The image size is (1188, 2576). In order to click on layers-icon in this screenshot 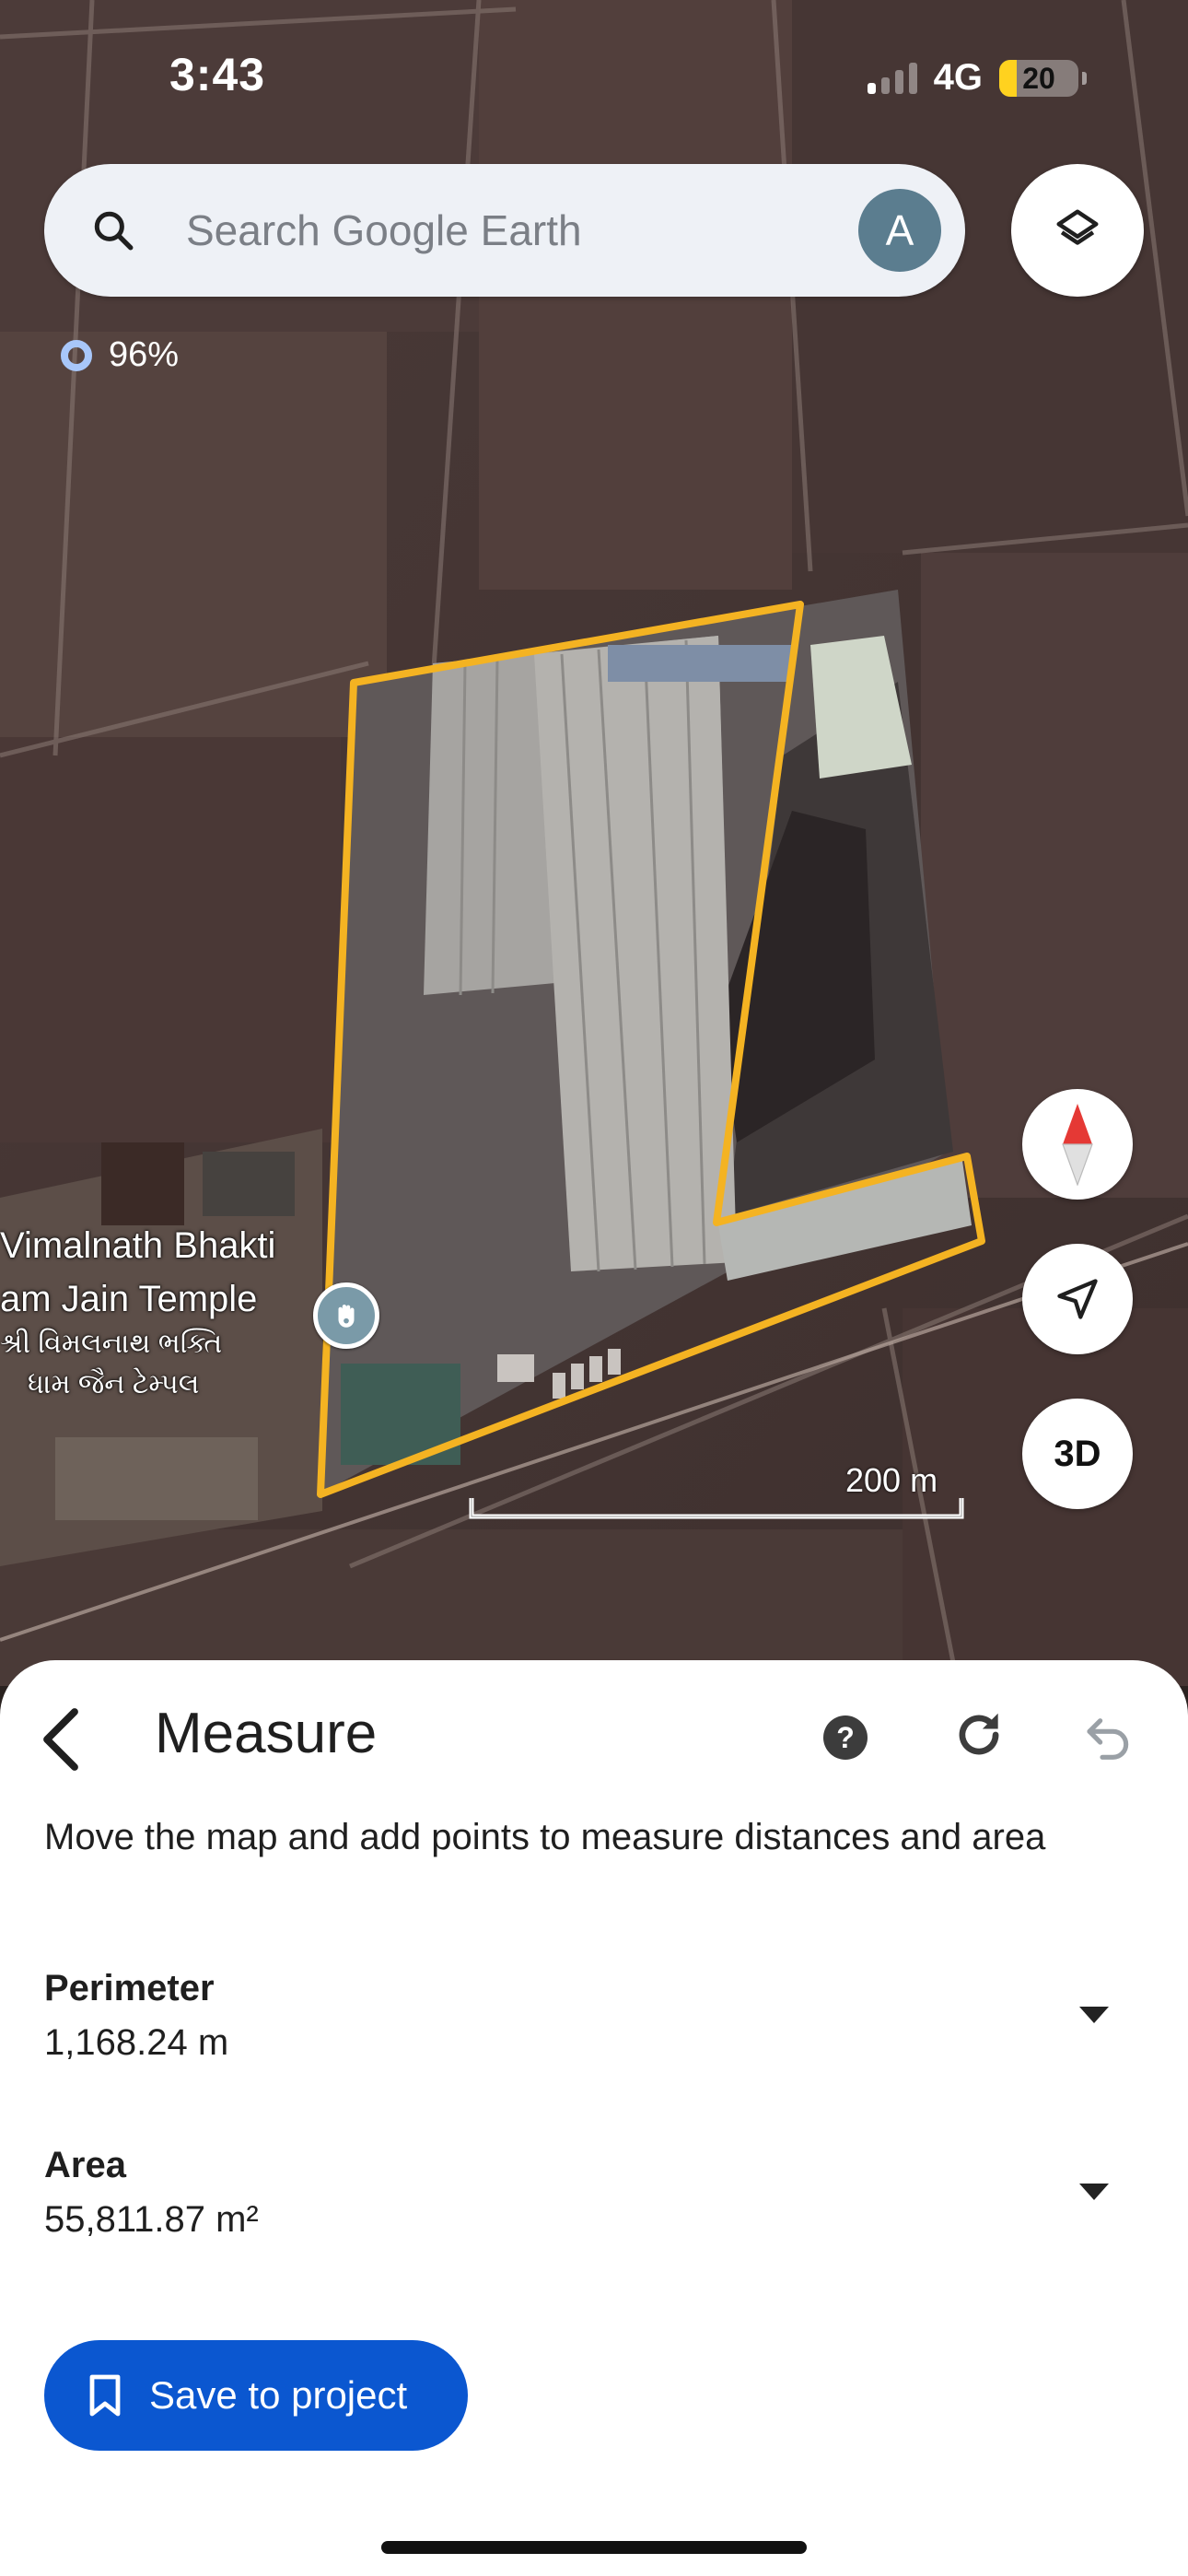, I will do `click(1077, 227)`.